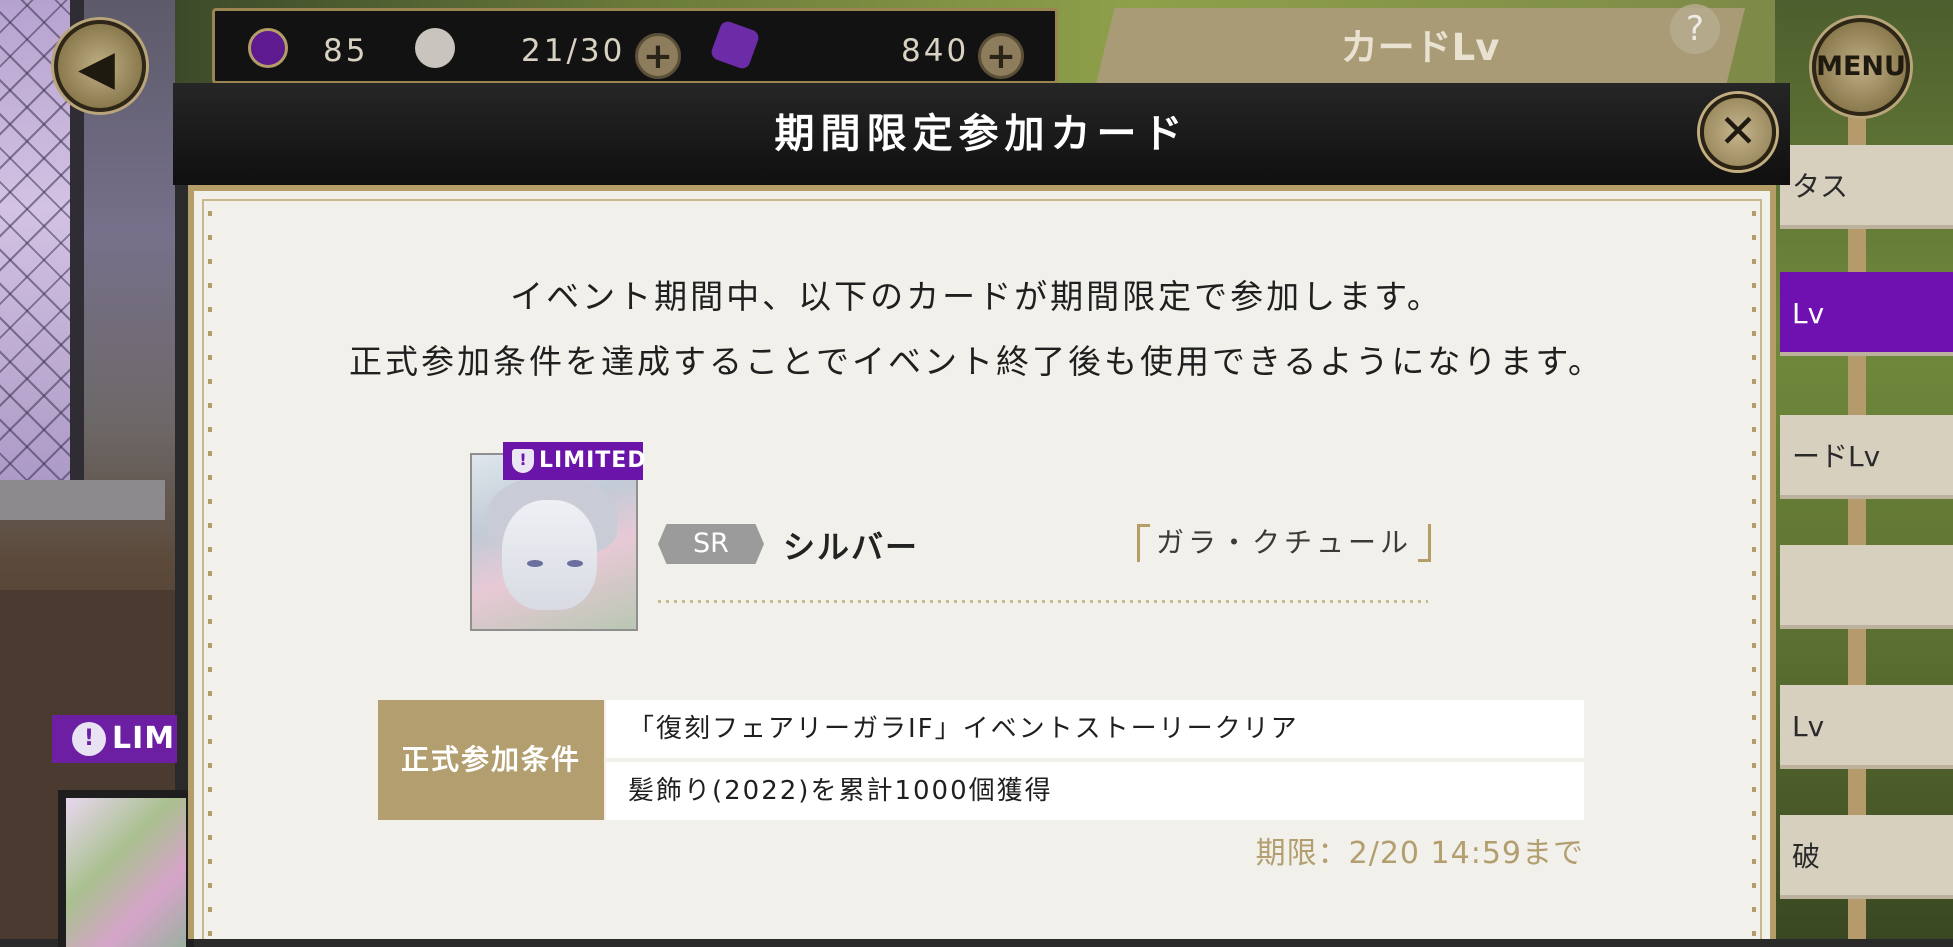  What do you see at coordinates (1001, 56) in the screenshot?
I see `add-gem-button: +` at bounding box center [1001, 56].